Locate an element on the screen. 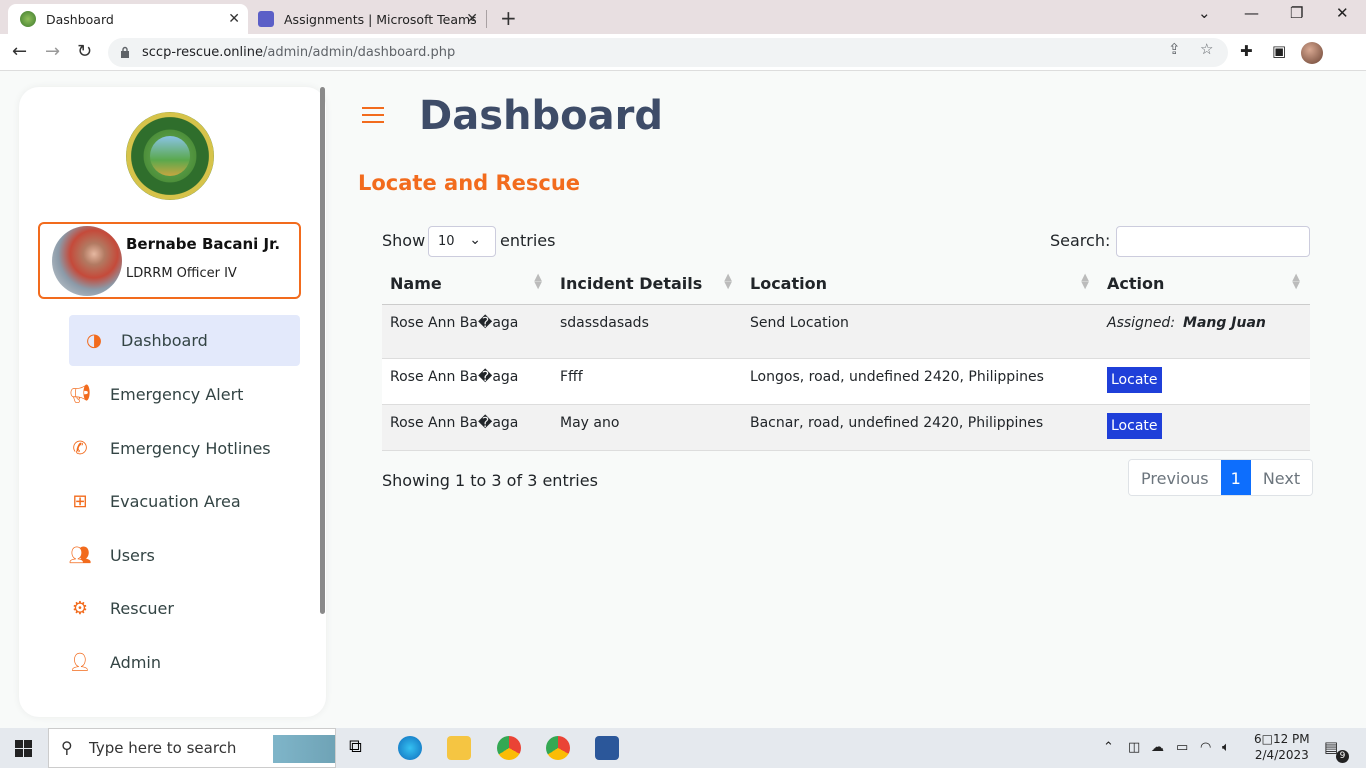 This screenshot has width=1366, height=768. user-profile-card: Bernabe Bacani Jr. LDRRM Officer IV is located at coordinates (169, 260).